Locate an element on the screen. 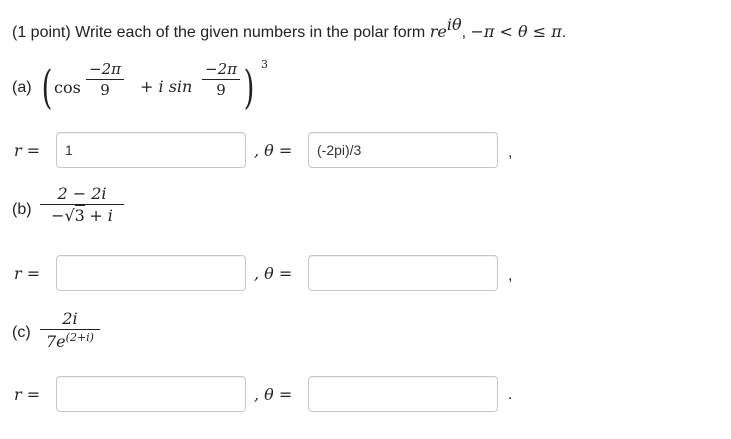 The height and width of the screenshot is (439, 731). part-b-denominator: −√3 + i is located at coordinates (82, 215).